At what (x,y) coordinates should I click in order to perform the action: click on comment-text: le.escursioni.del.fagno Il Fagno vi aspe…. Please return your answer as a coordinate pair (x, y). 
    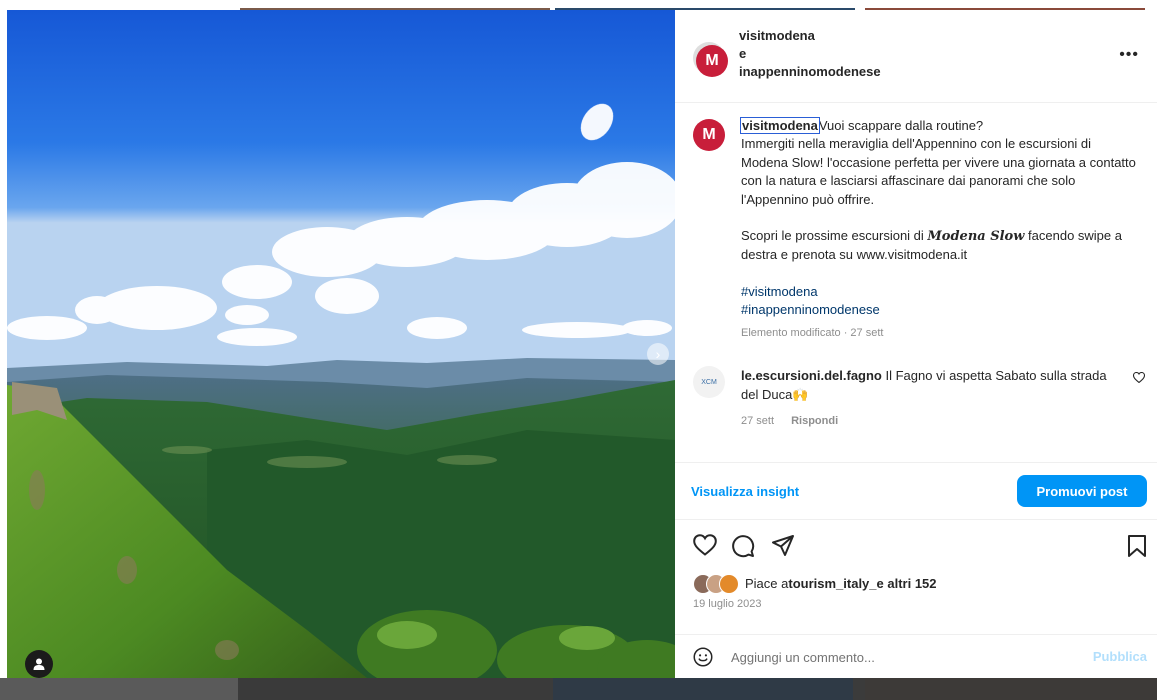
    Looking at the image, I should click on (926, 398).